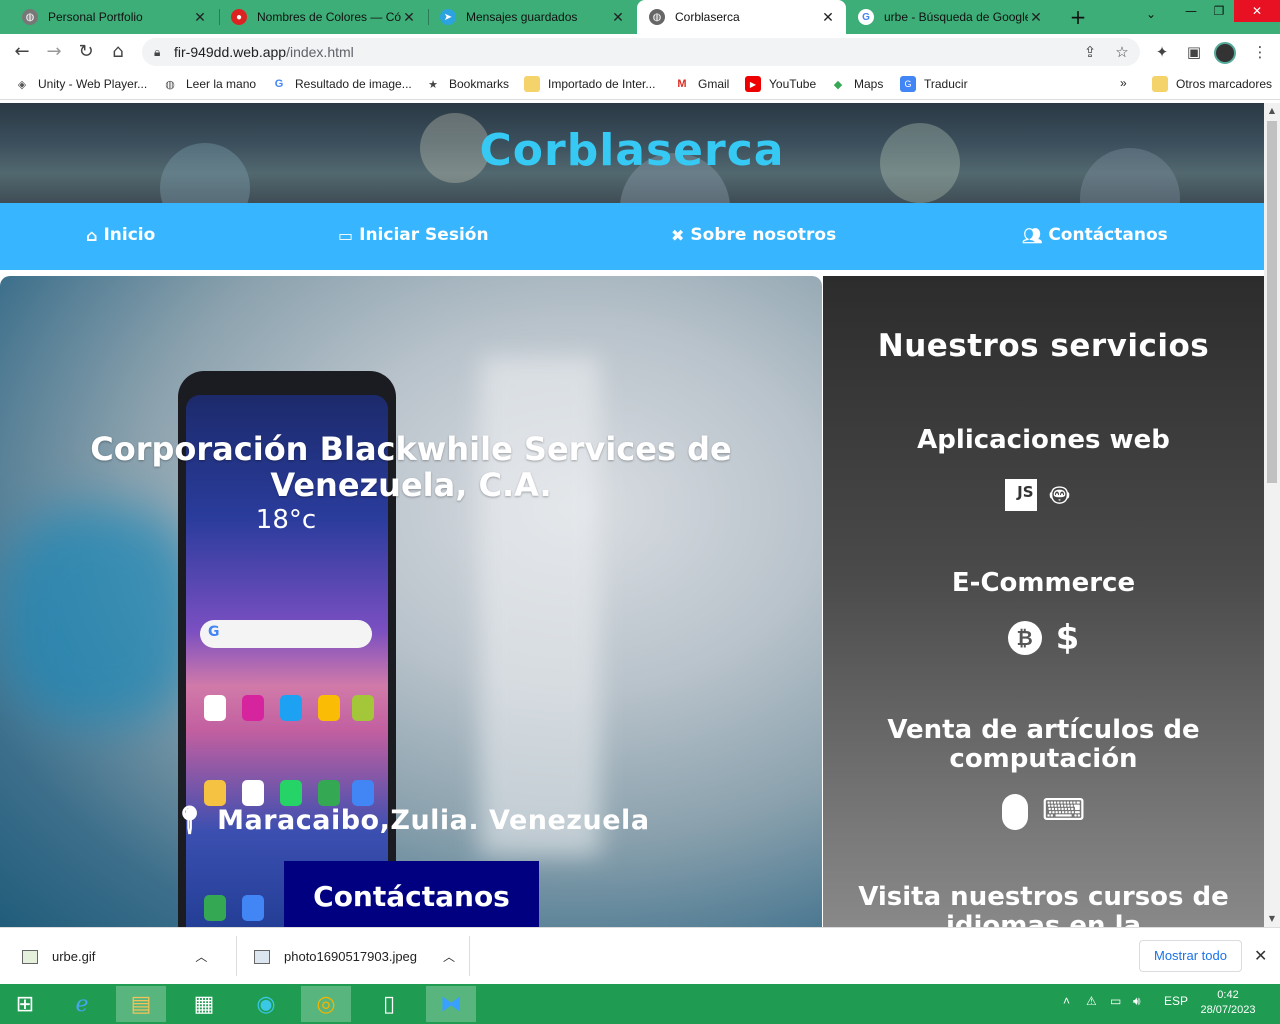  I want to click on extensions-icon: ✦, so click(1162, 52).